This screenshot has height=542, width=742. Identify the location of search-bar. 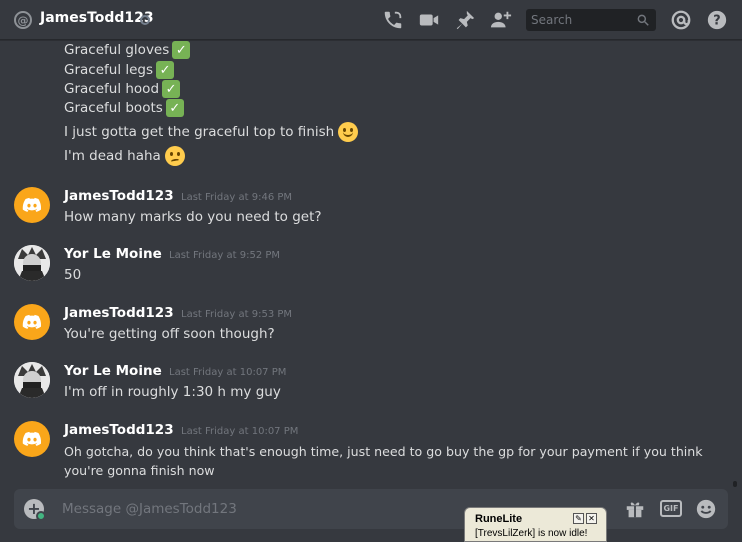
(591, 20).